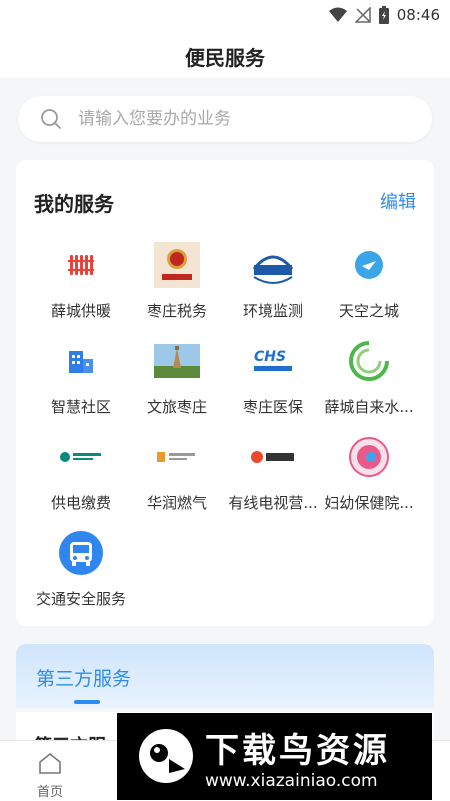  Describe the element at coordinates (176, 407) in the screenshot. I see `service-label: 文旅枣庄` at that location.